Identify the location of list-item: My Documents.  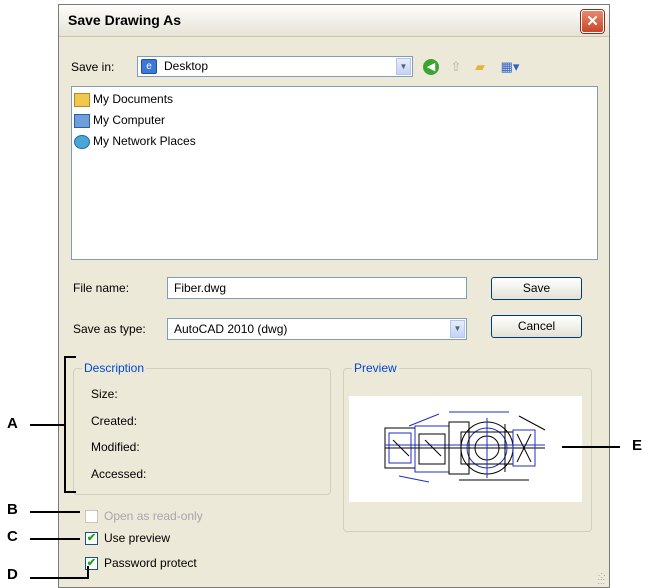
(123, 99).